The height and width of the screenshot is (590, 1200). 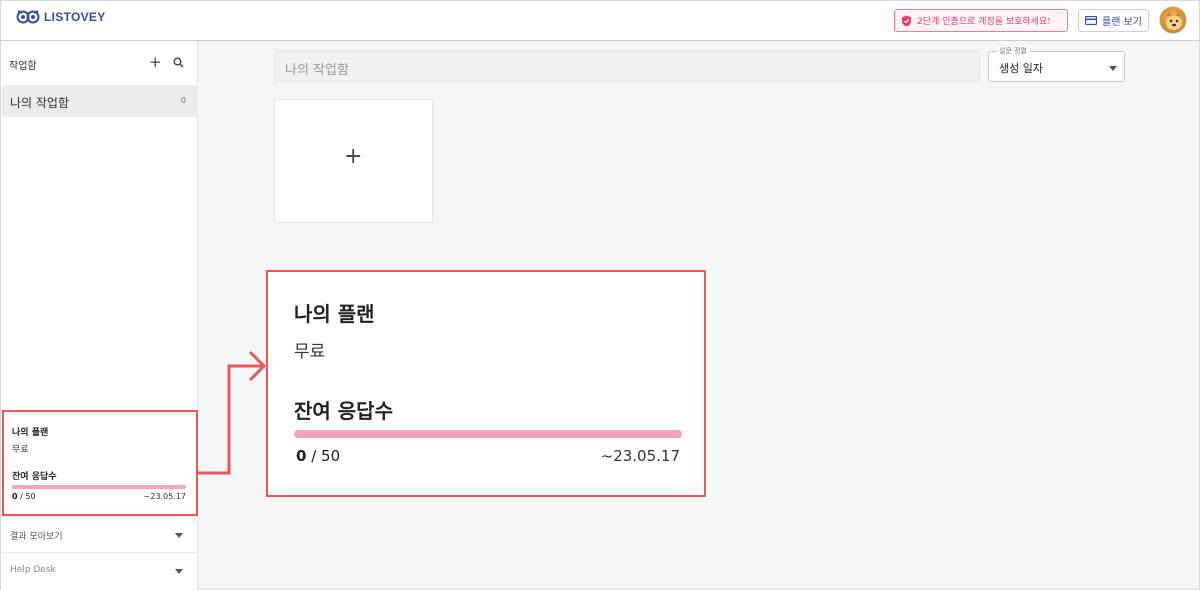 I want to click on two-factor-banner: 2단계 인증으로 계정을 보호하세요!, so click(x=981, y=20).